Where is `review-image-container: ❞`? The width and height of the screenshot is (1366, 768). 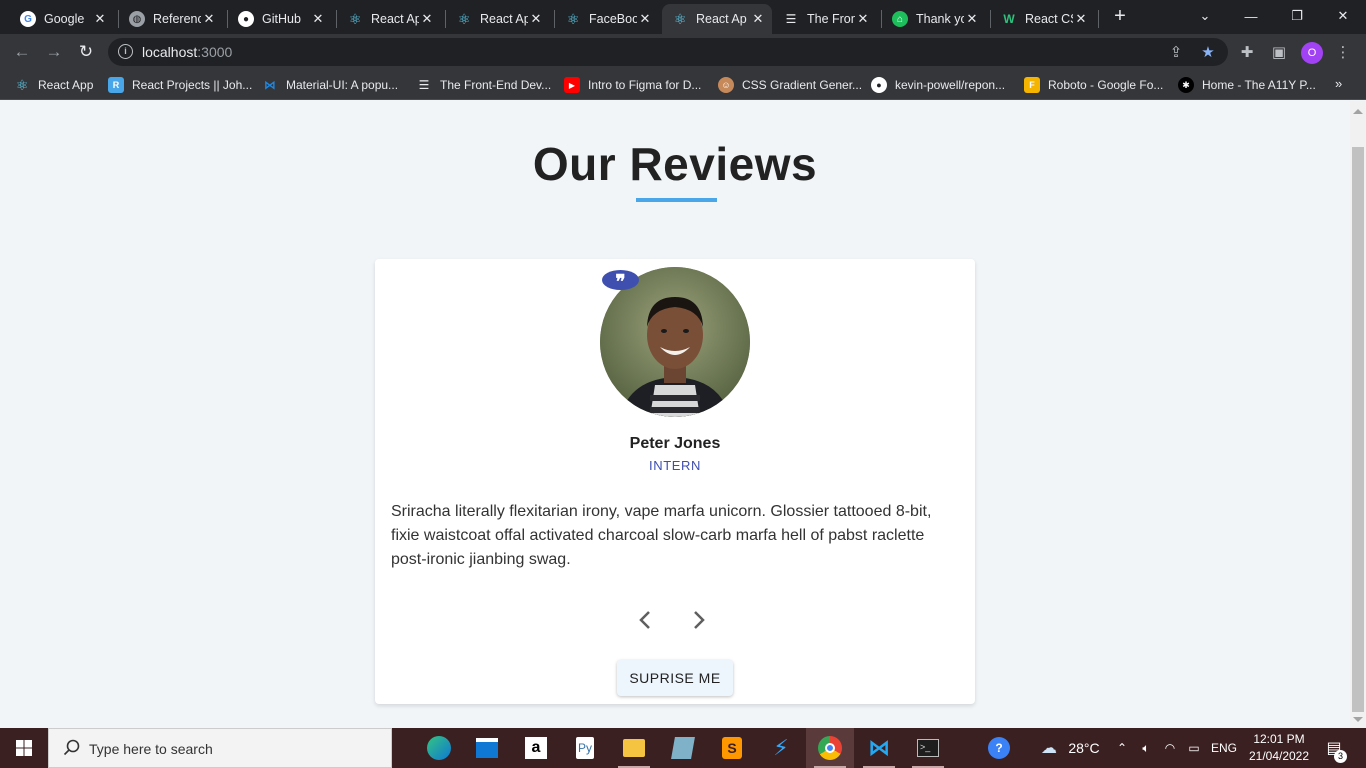 review-image-container: ❞ is located at coordinates (675, 342).